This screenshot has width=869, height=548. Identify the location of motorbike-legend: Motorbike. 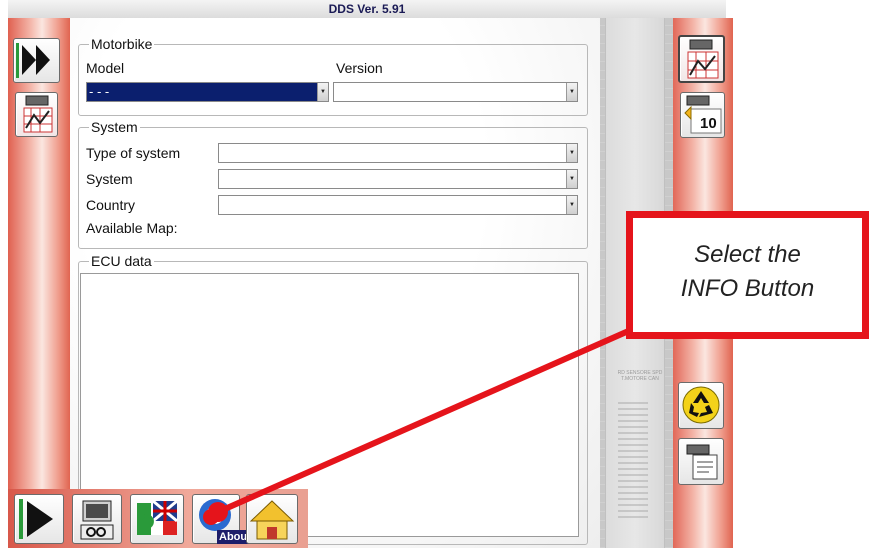
(122, 44).